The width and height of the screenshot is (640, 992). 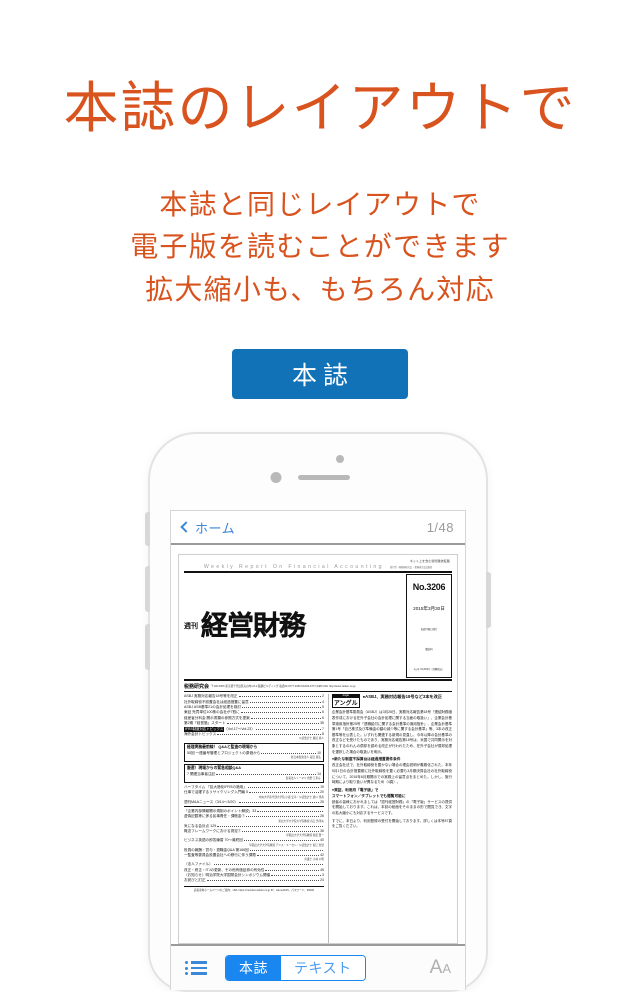 I want to click on promo-subcopy-line-2: 電子版を読むことができます, so click(x=320, y=247).